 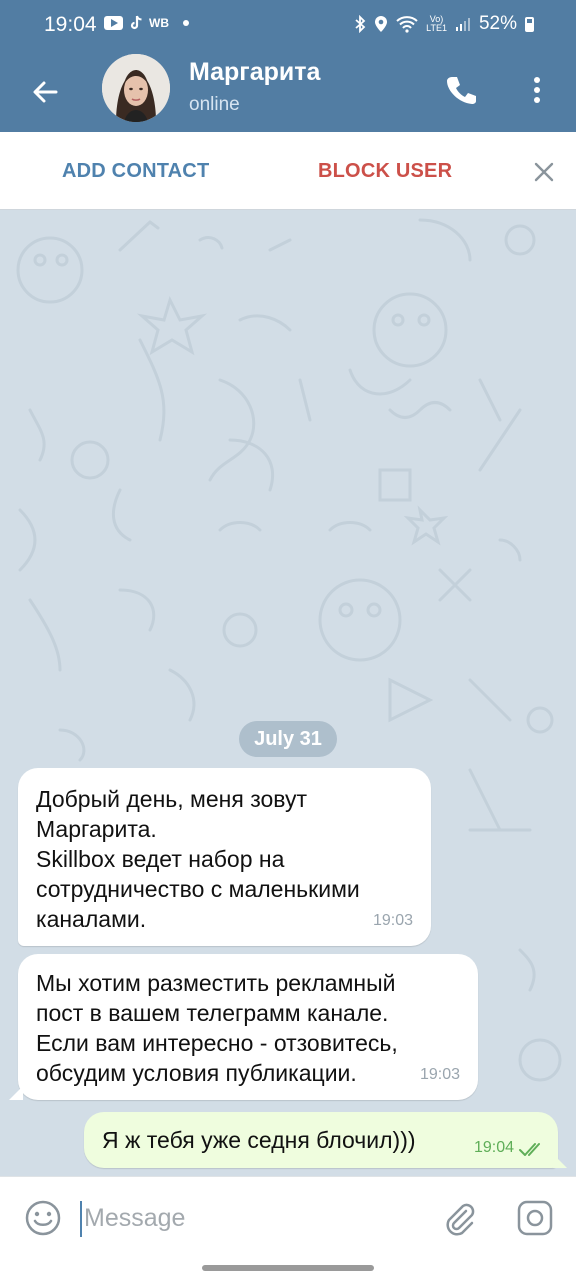 I want to click on back-arrow-icon, so click(x=46, y=92).